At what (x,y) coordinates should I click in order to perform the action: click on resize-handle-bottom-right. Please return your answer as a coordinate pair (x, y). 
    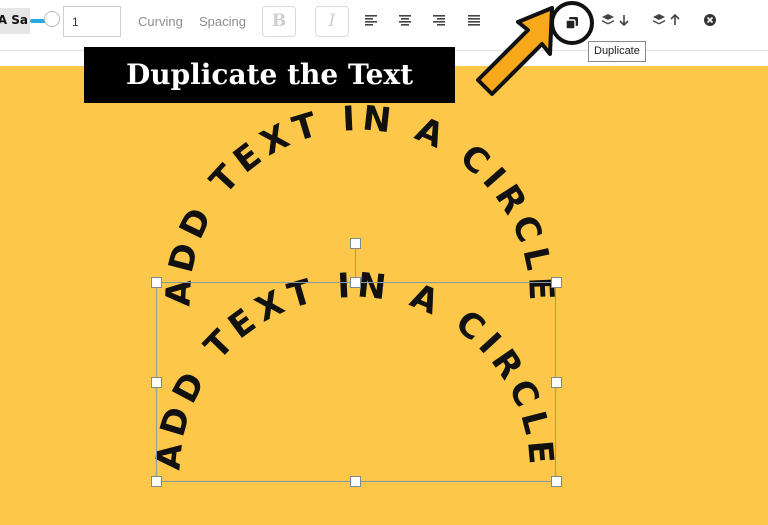
    Looking at the image, I should click on (556, 481).